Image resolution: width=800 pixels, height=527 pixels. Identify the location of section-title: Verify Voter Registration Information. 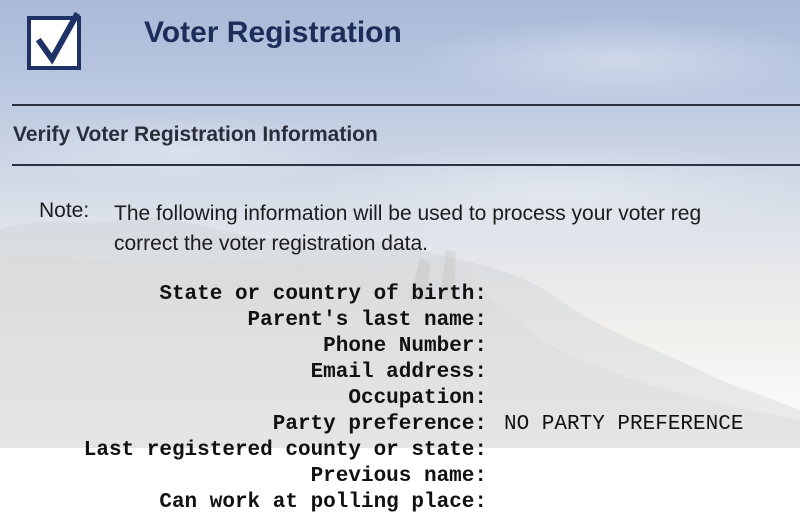
(195, 134).